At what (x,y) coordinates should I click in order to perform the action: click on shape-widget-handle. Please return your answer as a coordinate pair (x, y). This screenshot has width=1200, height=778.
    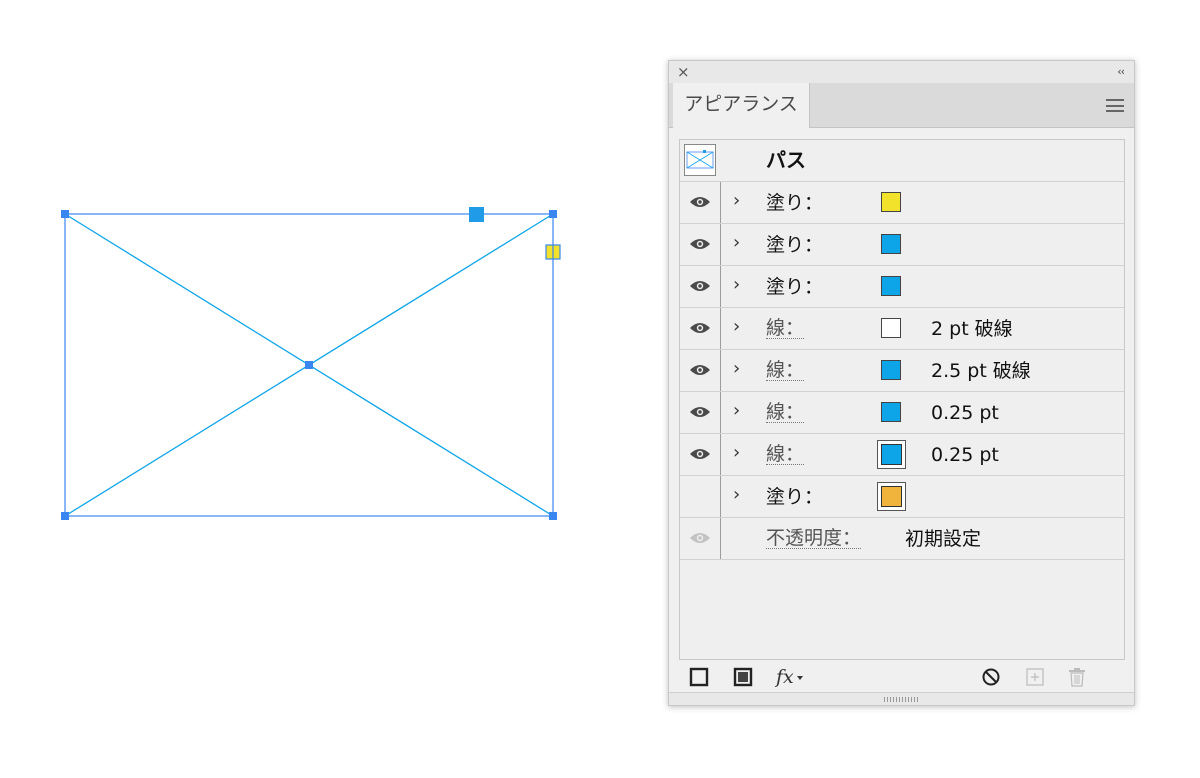
    Looking at the image, I should click on (476, 214).